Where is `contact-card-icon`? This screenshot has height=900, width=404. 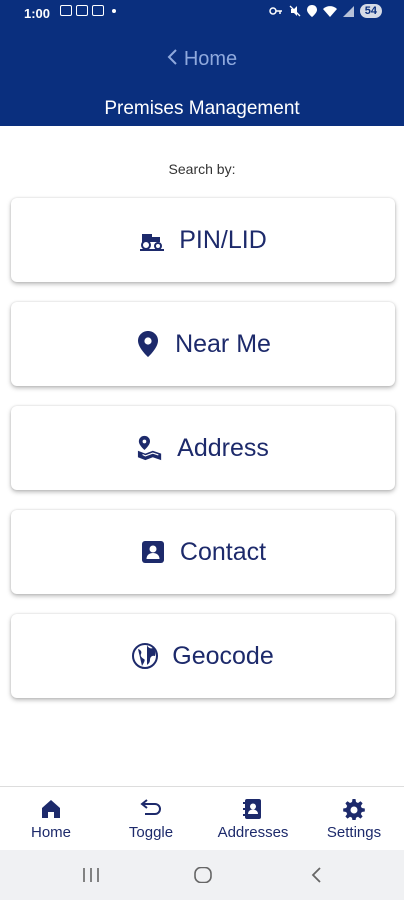
contact-card-icon is located at coordinates (153, 552).